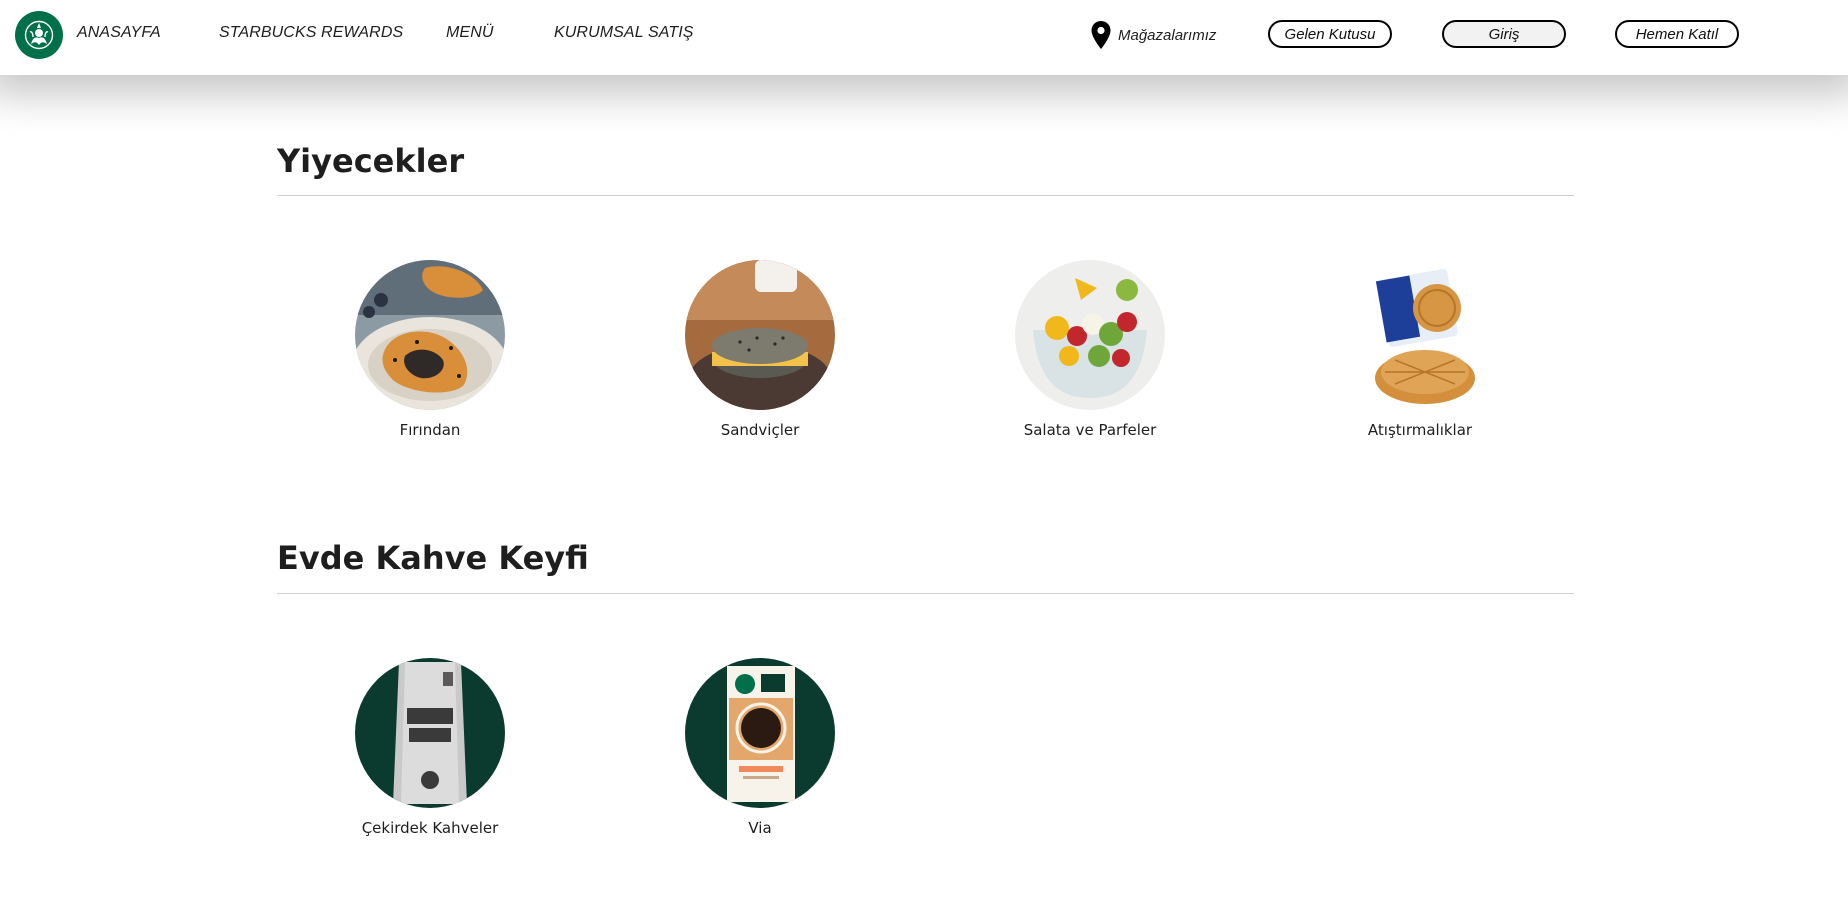 Image resolution: width=1848 pixels, height=923 pixels. I want to click on starbucks-logo-icon, so click(39, 35).